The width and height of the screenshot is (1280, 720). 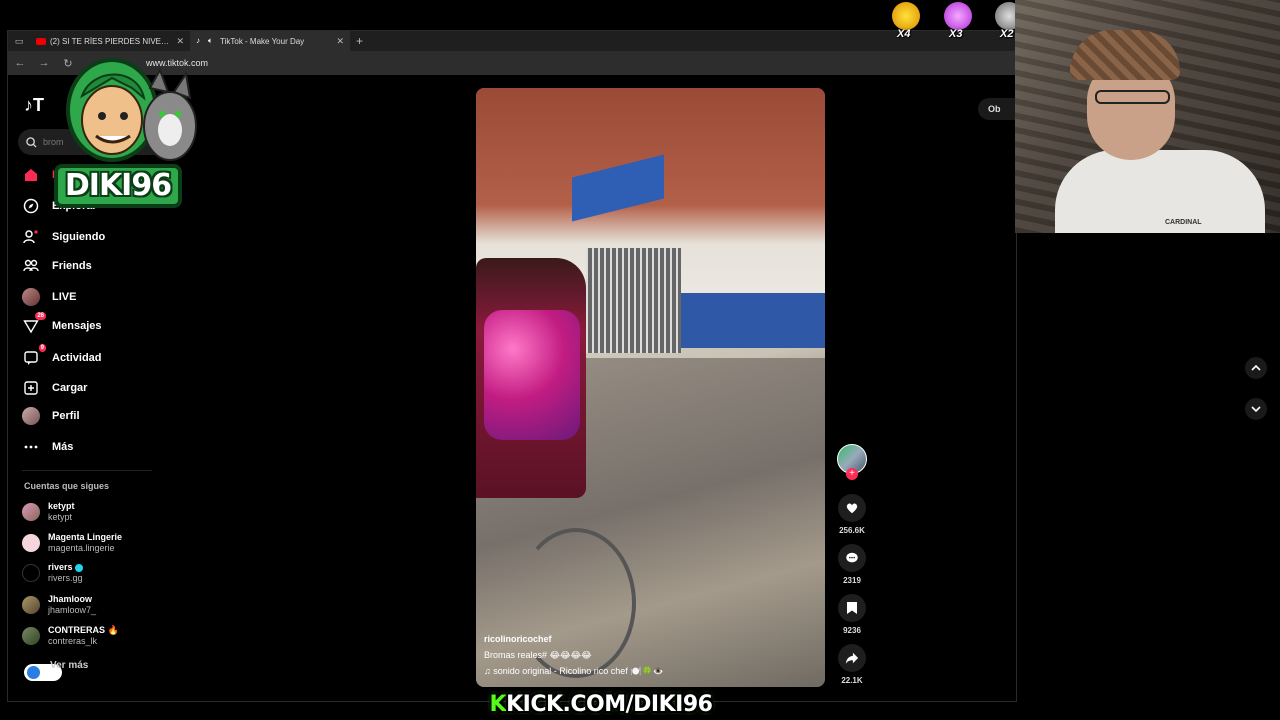 What do you see at coordinates (31, 206) in the screenshot?
I see `compass-icon` at bounding box center [31, 206].